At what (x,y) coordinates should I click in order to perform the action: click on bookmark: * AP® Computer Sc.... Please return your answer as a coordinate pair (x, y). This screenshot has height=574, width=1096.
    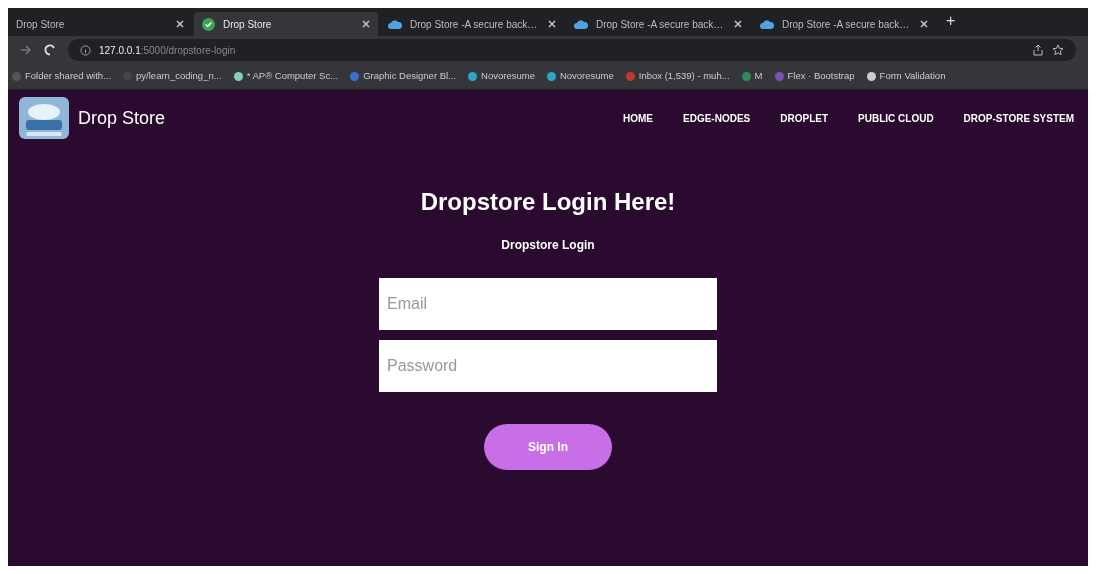
    Looking at the image, I should click on (286, 76).